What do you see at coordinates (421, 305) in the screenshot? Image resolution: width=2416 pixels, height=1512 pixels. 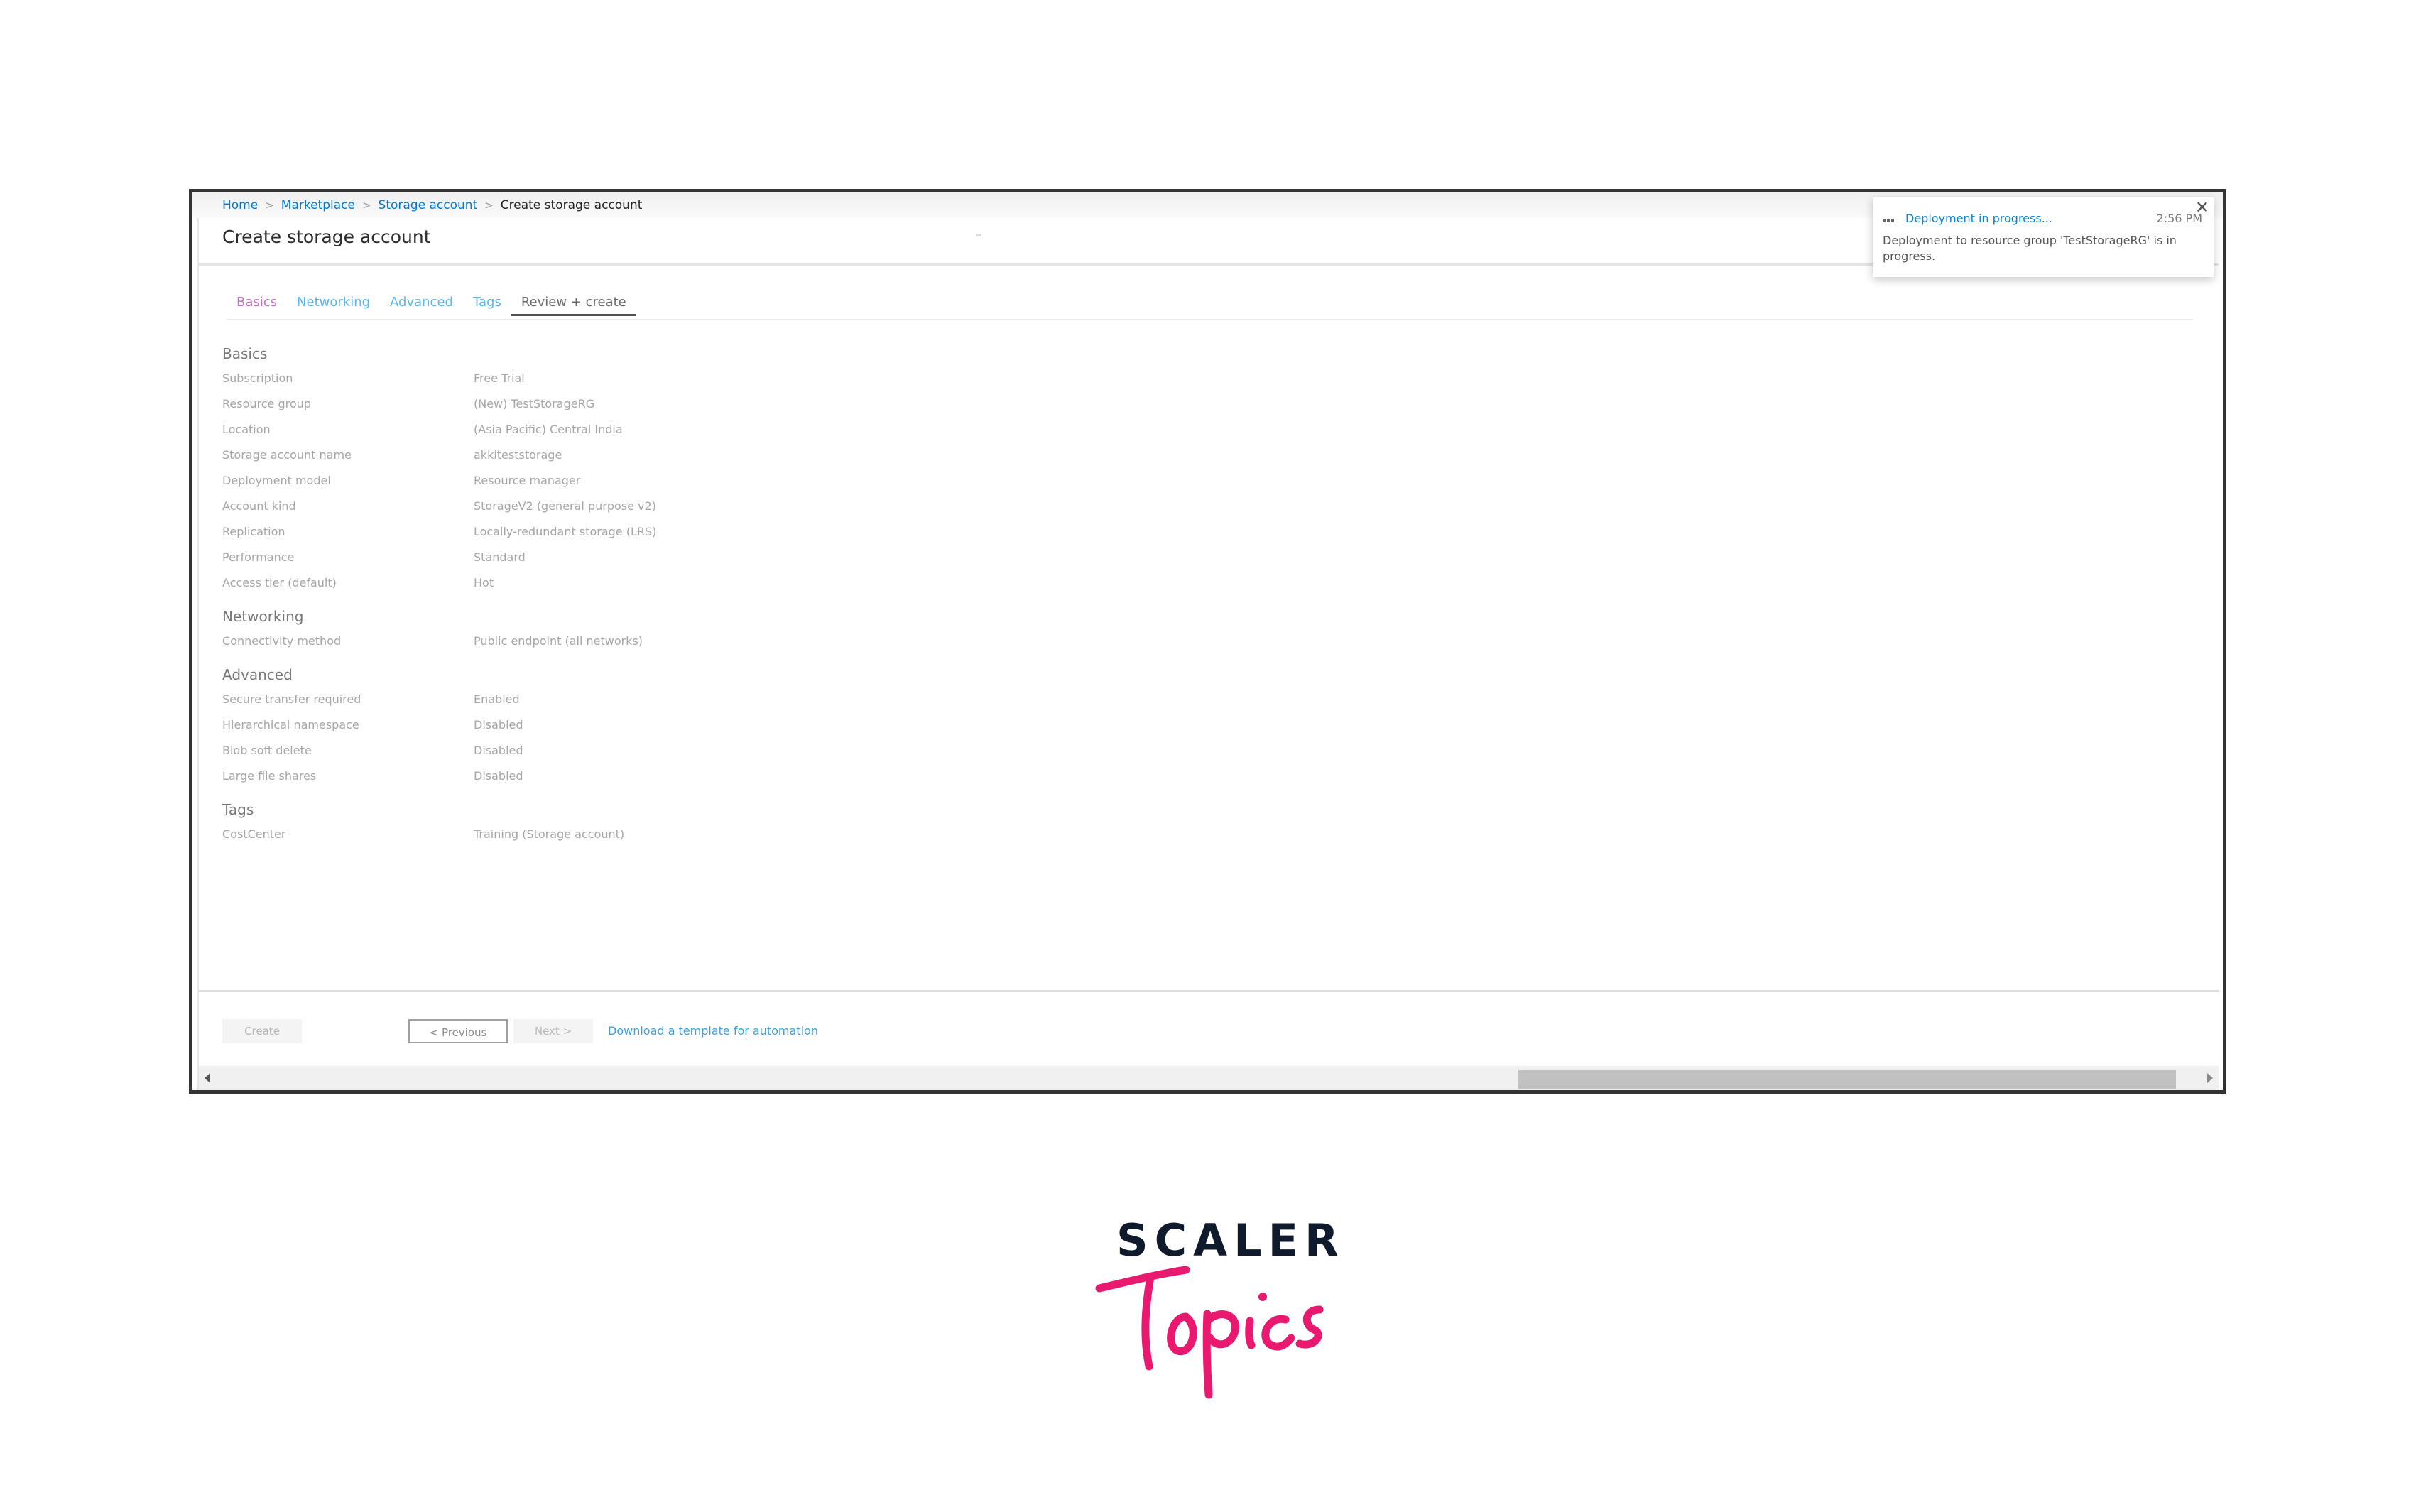 I see `tab-advanced: Advanced` at bounding box center [421, 305].